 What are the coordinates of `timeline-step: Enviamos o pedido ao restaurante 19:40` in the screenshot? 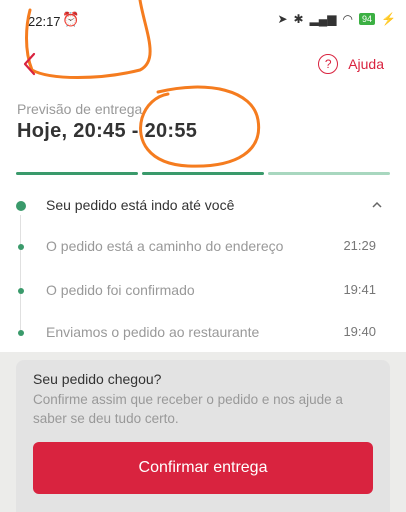 It's located at (203, 334).